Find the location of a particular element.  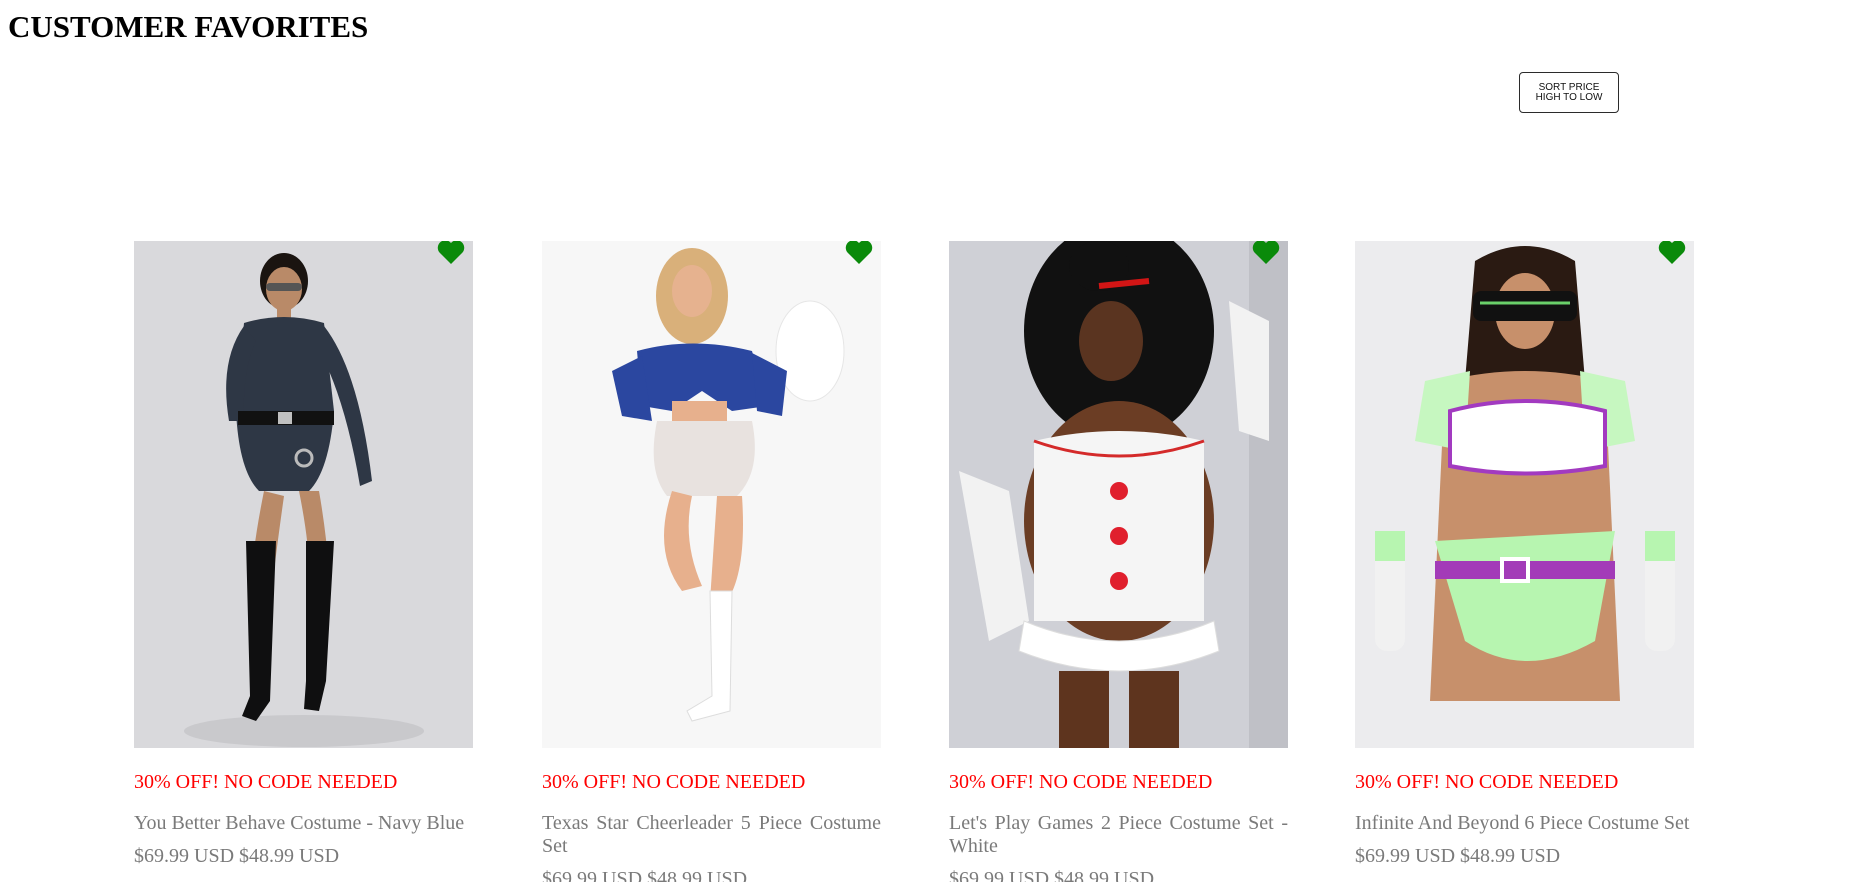

product-photo-cheerleader is located at coordinates (711, 494).